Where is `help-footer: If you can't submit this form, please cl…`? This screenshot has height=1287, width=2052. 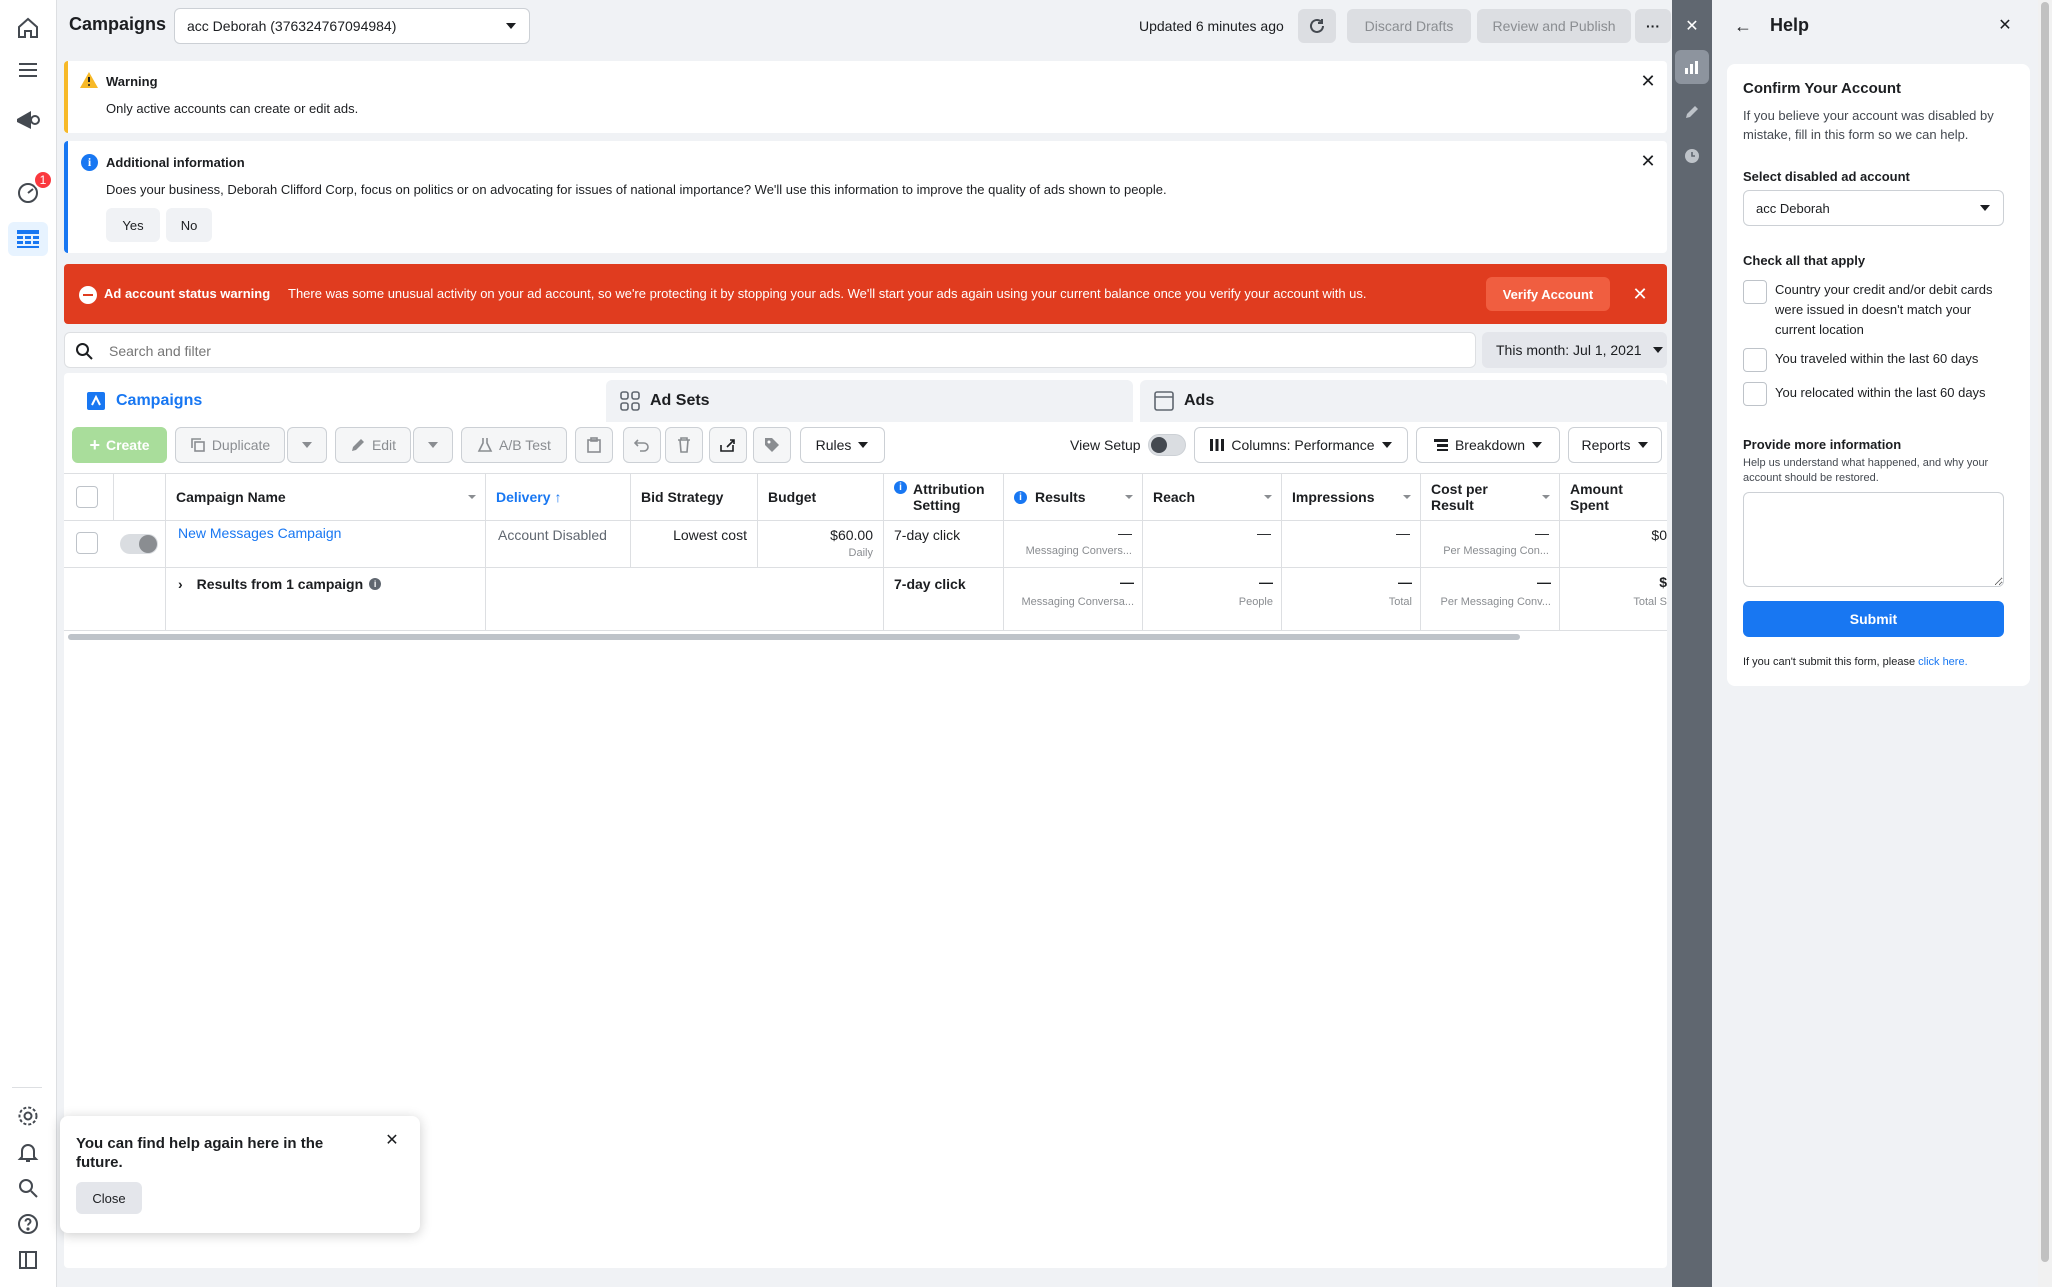 help-footer: If you can't submit this form, please cl… is located at coordinates (1855, 662).